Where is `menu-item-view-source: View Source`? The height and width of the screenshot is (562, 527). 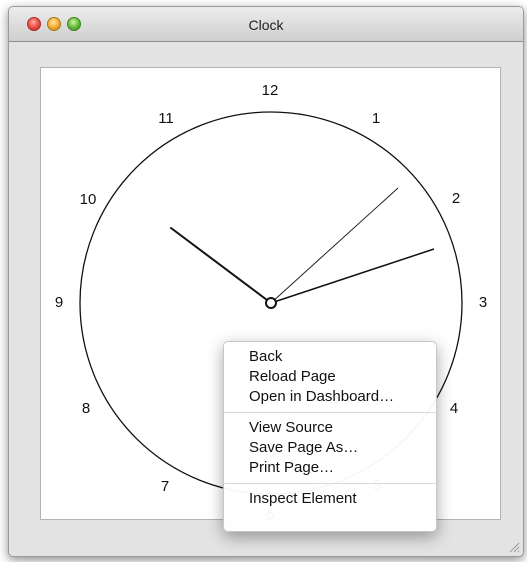 menu-item-view-source: View Source is located at coordinates (330, 428).